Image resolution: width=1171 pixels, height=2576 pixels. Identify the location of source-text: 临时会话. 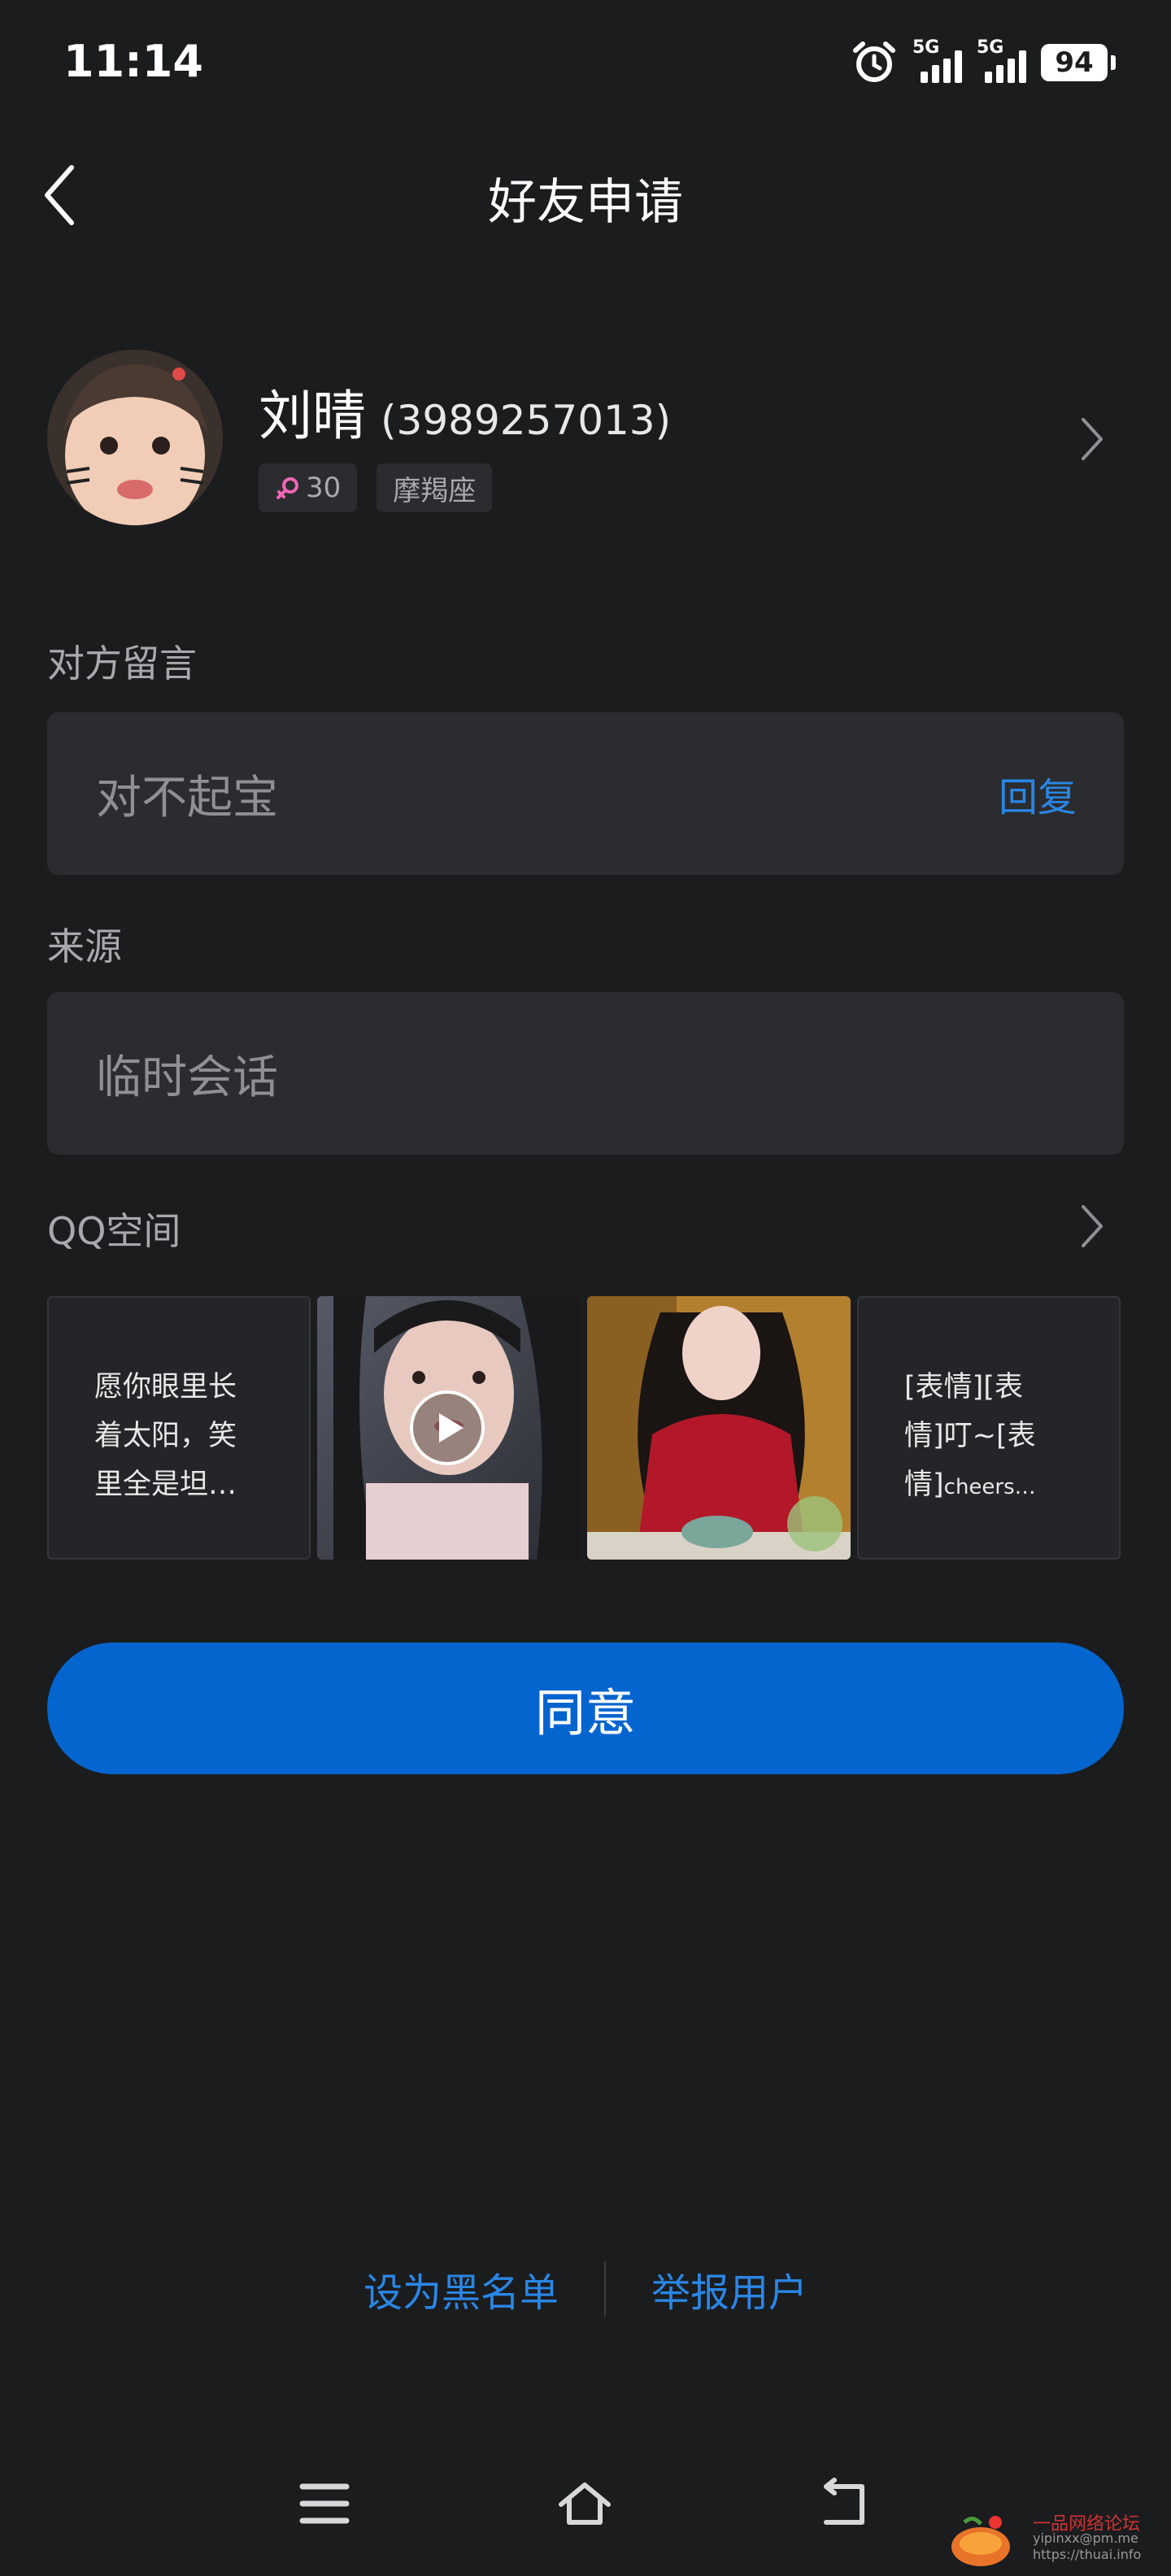
(187, 1077).